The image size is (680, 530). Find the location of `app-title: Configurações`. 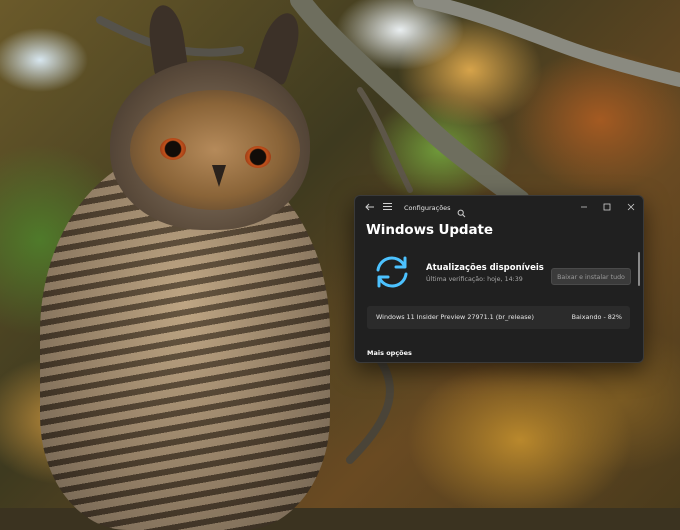

app-title: Configurações is located at coordinates (427, 208).